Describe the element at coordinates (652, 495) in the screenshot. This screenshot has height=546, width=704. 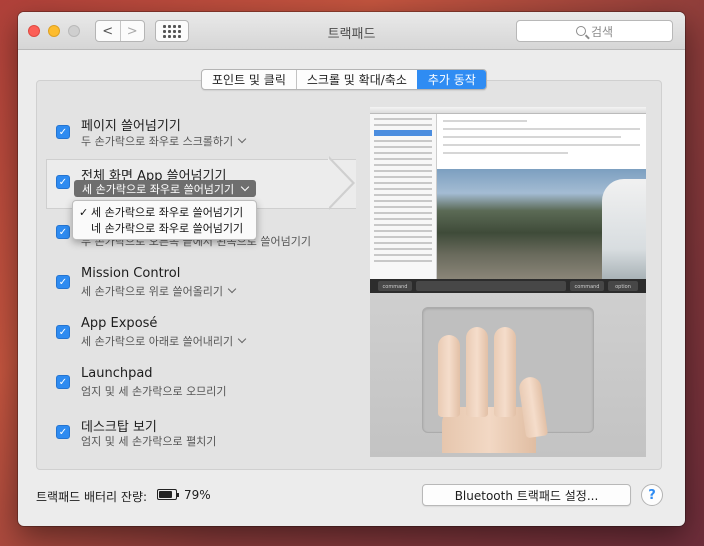
I see `help-button: ?` at that location.